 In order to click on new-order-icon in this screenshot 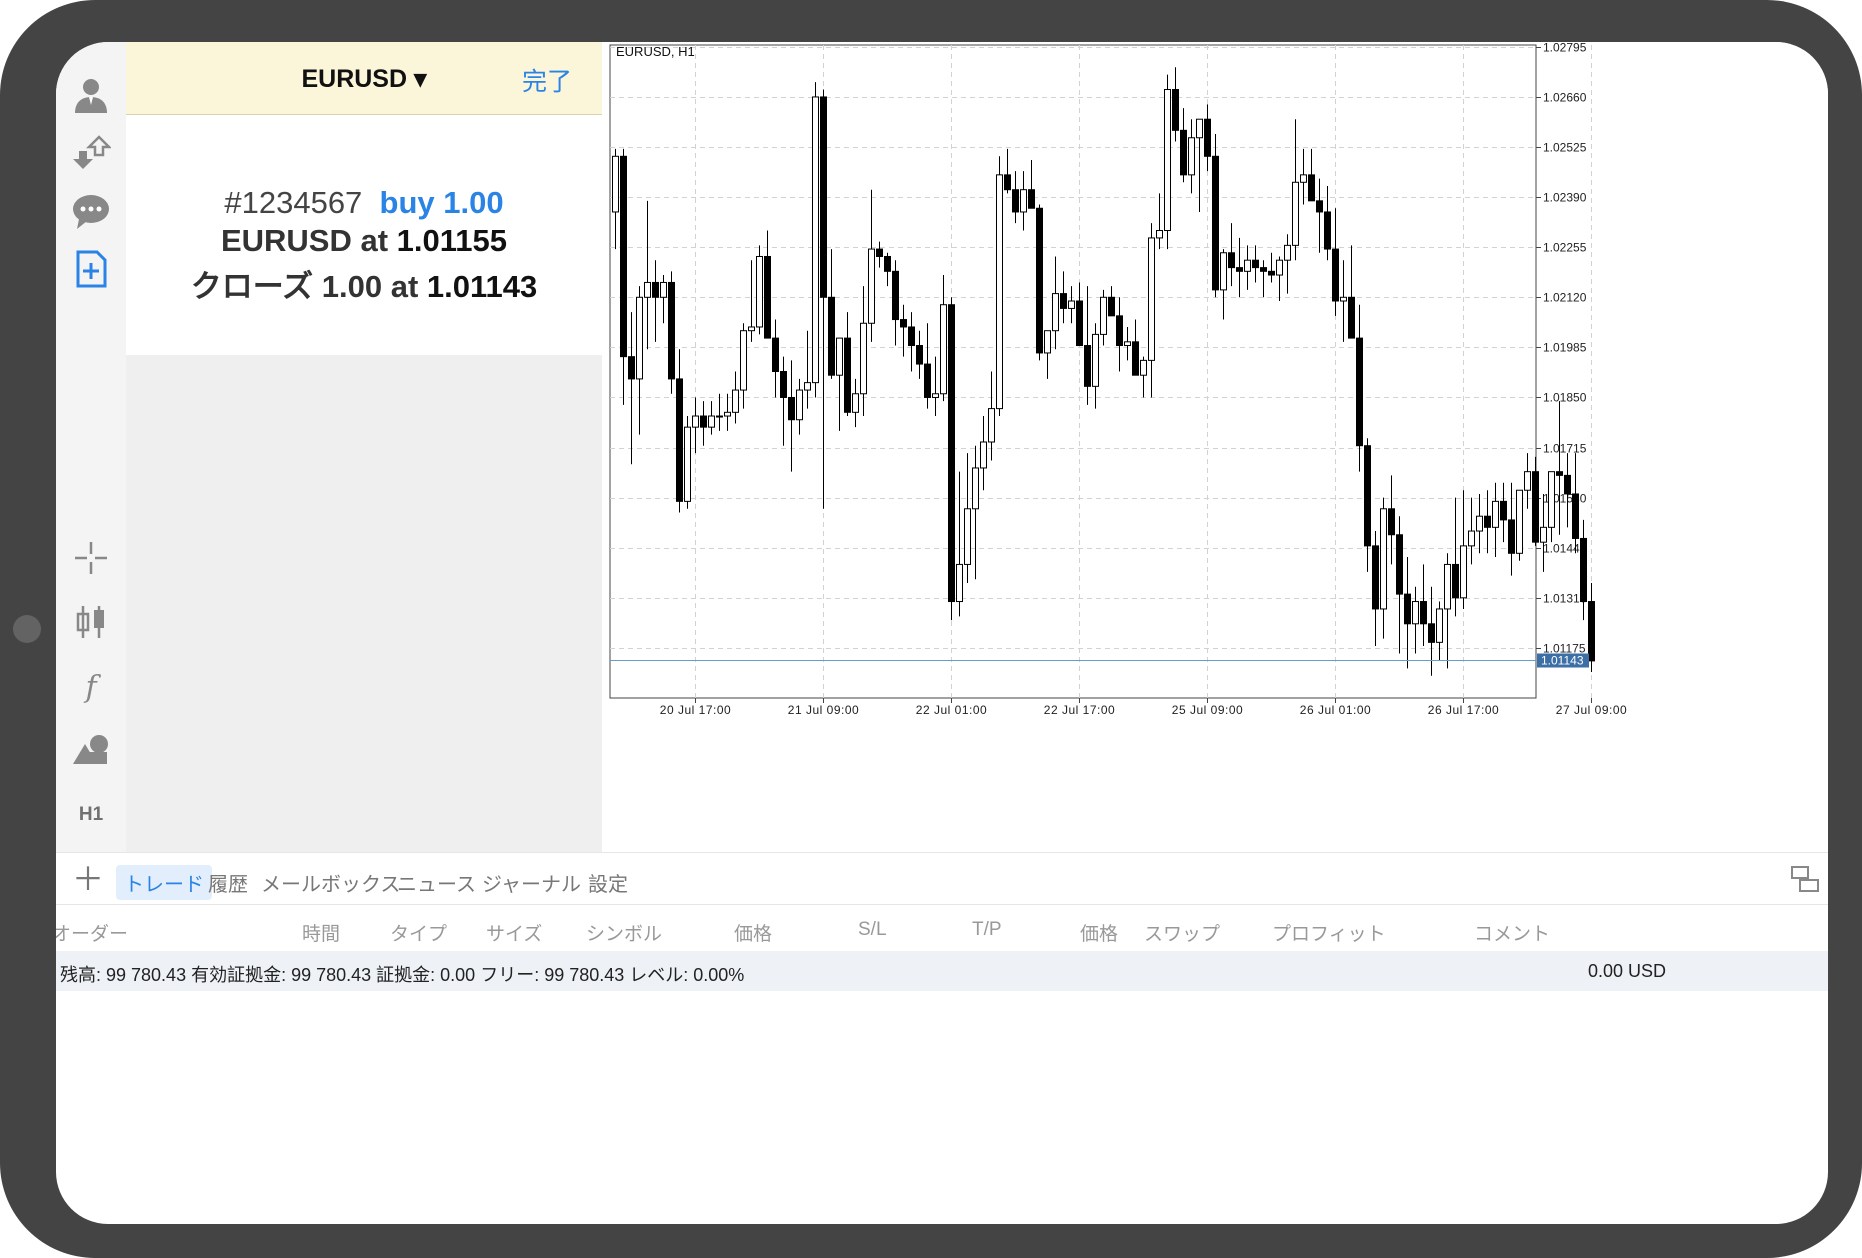, I will do `click(91, 269)`.